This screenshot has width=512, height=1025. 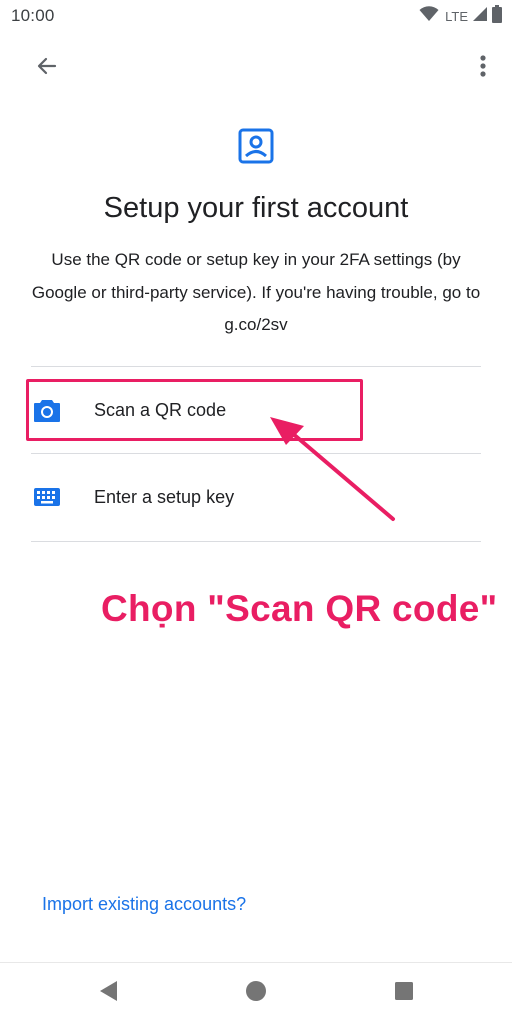 I want to click on more-vert-icon, so click(x=483, y=68).